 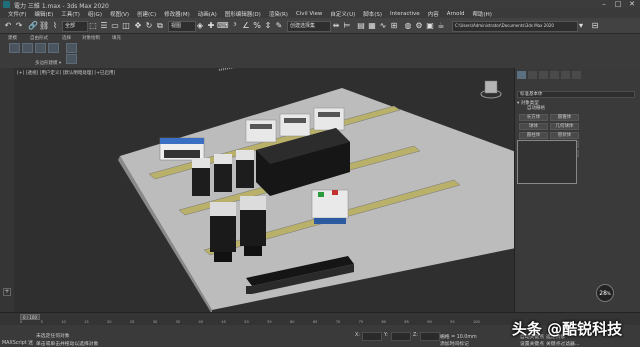 I want to click on z-coord-field, so click(x=430, y=336).